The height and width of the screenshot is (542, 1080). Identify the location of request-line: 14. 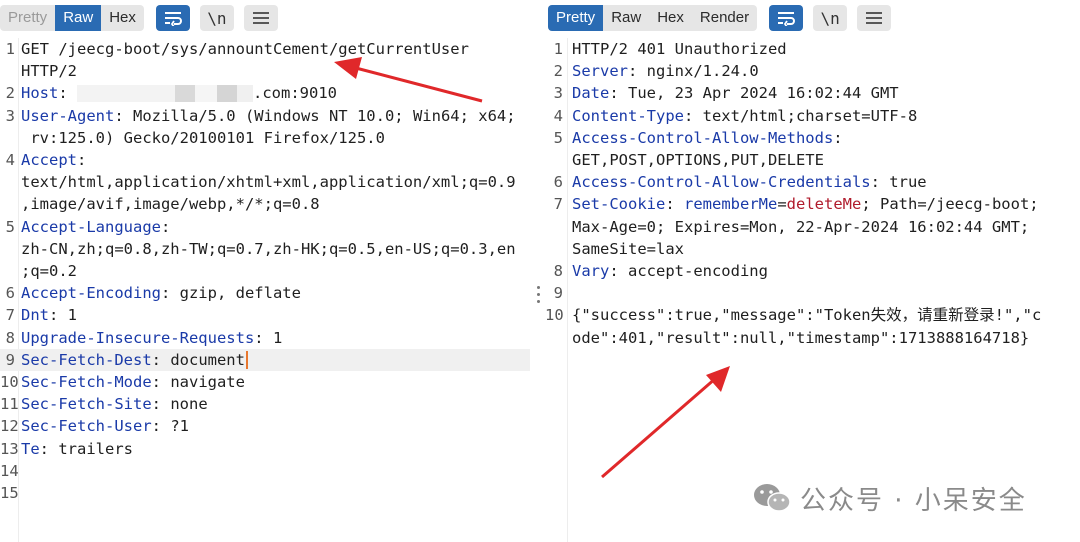
(265, 471).